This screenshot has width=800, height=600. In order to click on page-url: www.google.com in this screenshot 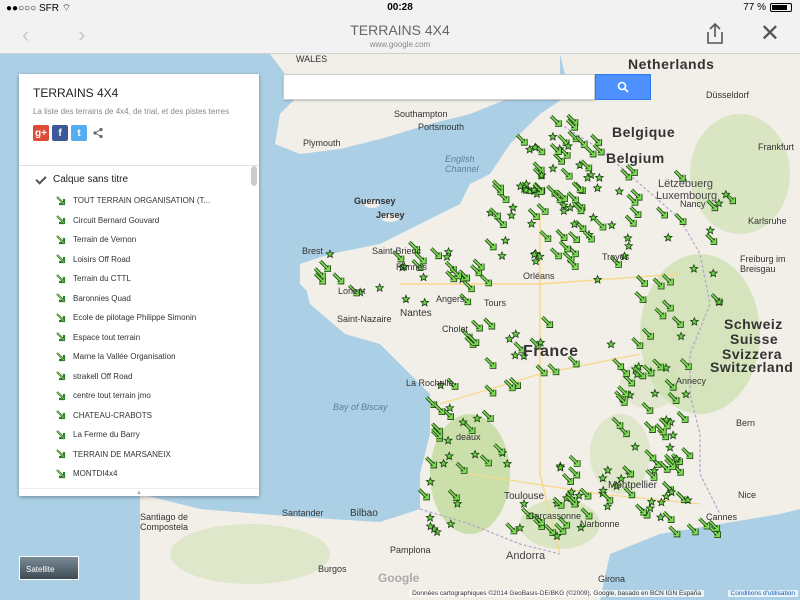, I will do `click(400, 44)`.